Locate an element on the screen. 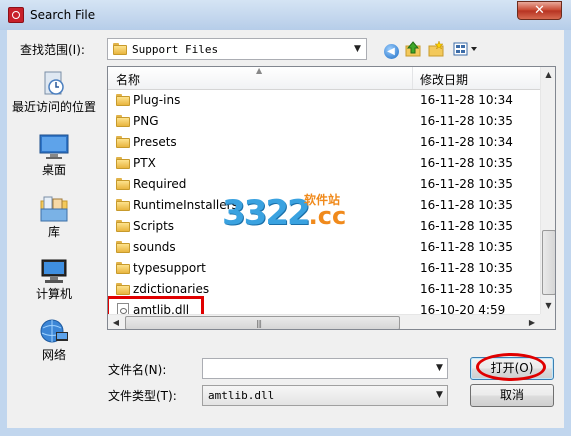 This screenshot has width=571, height=436. horizontal-scrollbar: ◀ ||| ▶ is located at coordinates (324, 321).